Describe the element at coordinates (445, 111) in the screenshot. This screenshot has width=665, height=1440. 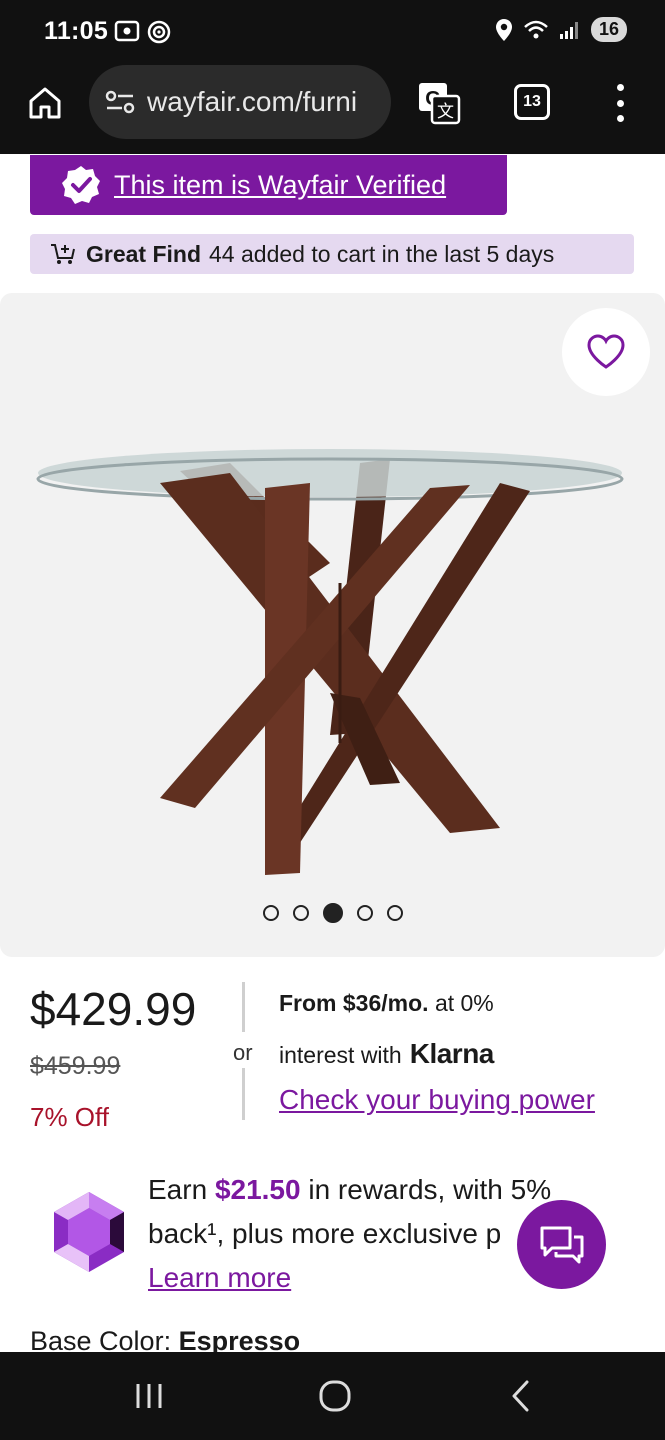
I see `svg-text: 文` at that location.